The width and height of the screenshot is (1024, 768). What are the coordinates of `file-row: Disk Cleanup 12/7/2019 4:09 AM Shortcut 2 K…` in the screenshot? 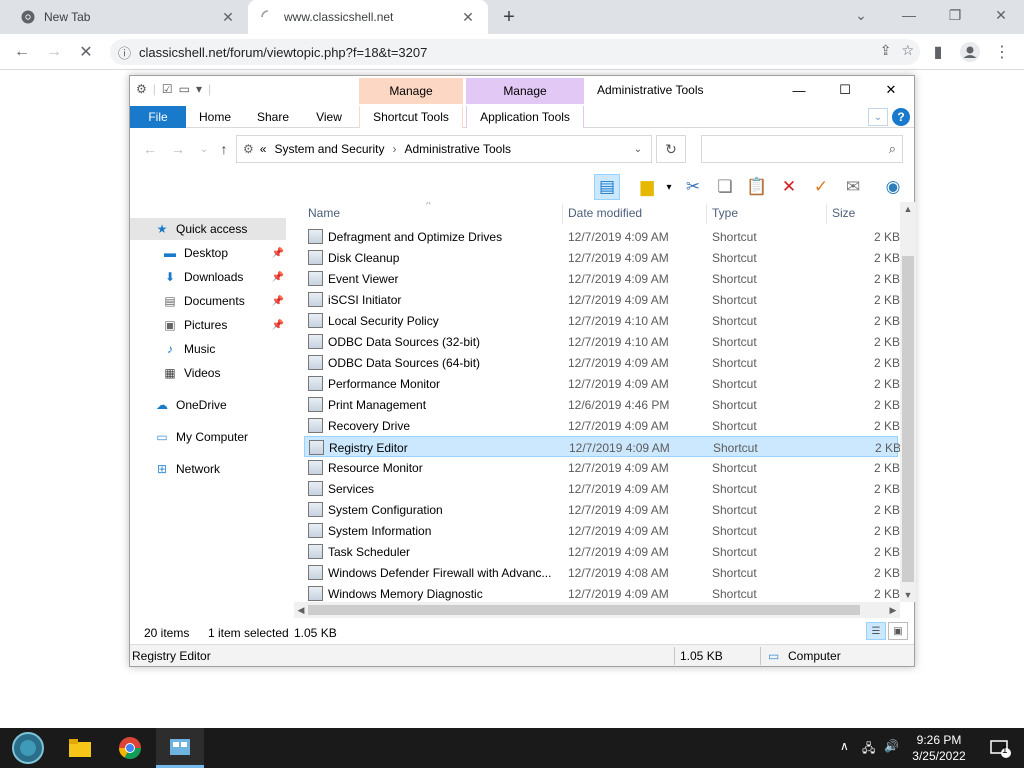 It's located at (602, 257).